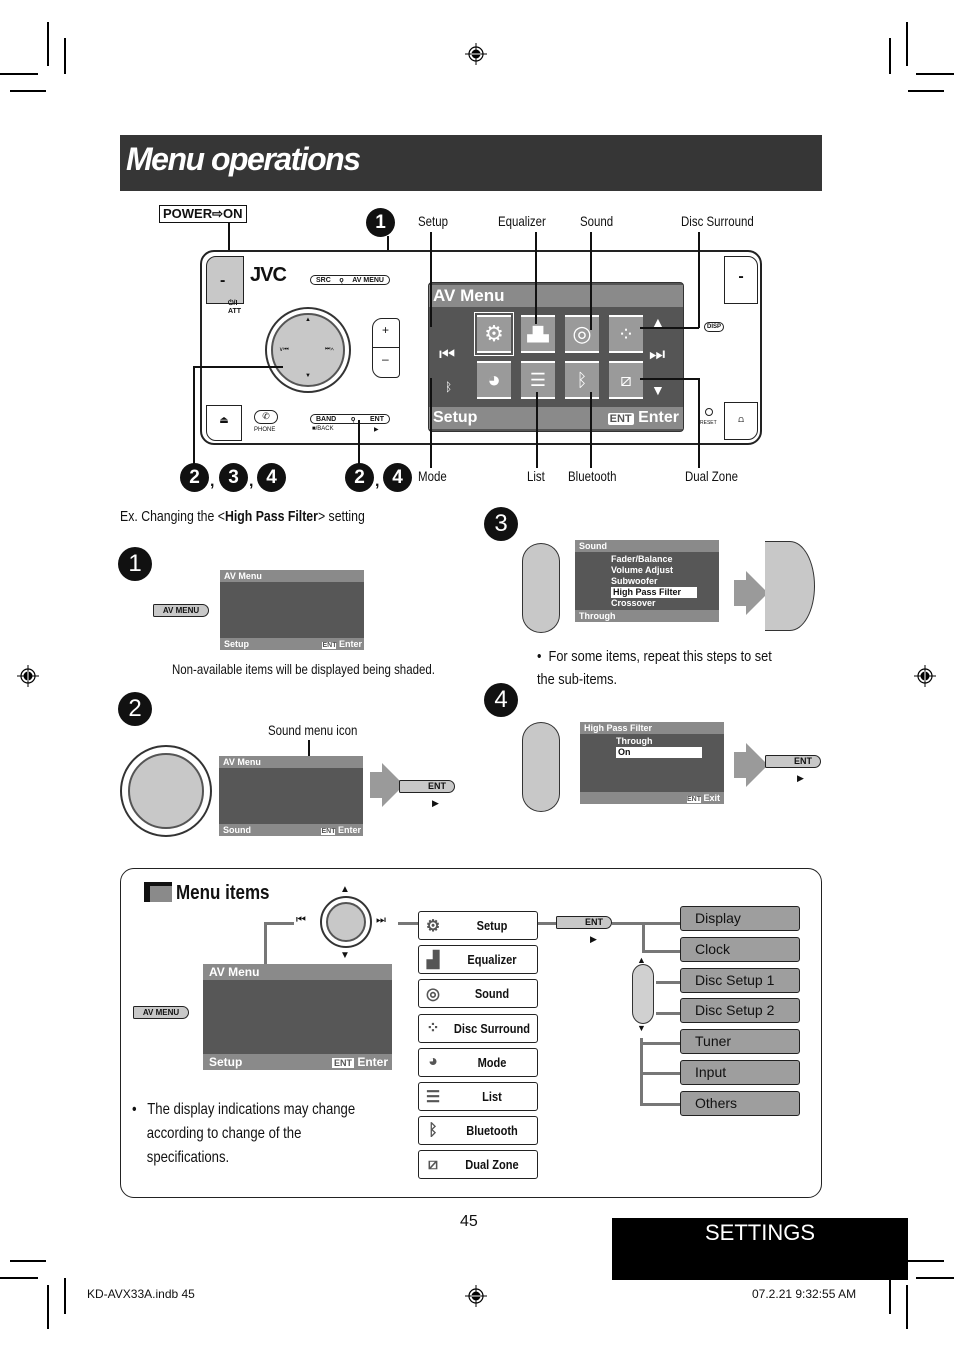 The width and height of the screenshot is (954, 1352). I want to click on step2-screen: AV Menu Sound ENT Enter, so click(291, 796).